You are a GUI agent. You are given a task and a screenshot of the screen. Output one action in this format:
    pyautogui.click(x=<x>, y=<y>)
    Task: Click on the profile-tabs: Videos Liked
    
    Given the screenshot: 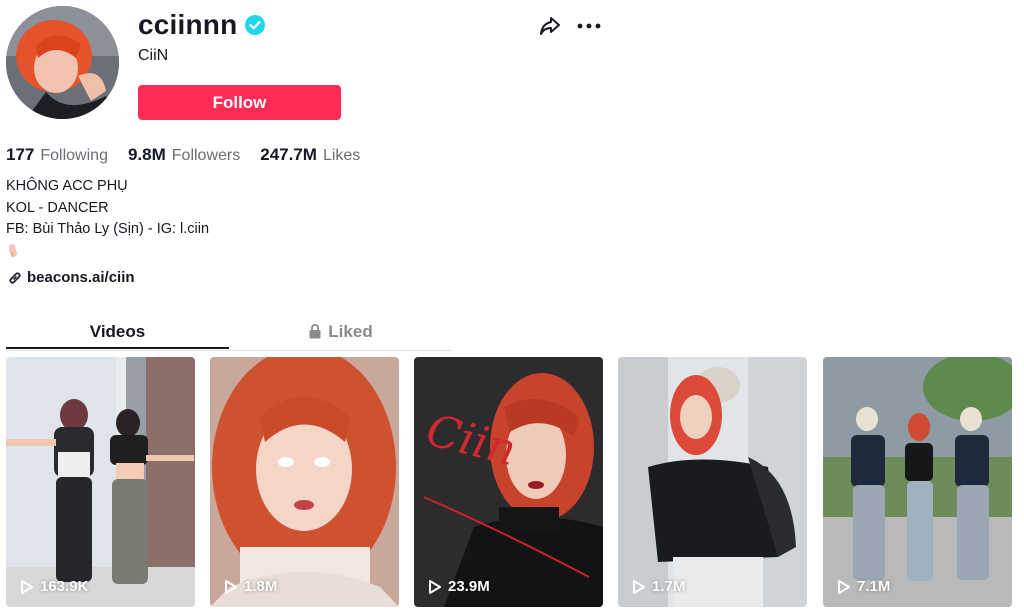 What is the action you would take?
    pyautogui.click(x=229, y=332)
    